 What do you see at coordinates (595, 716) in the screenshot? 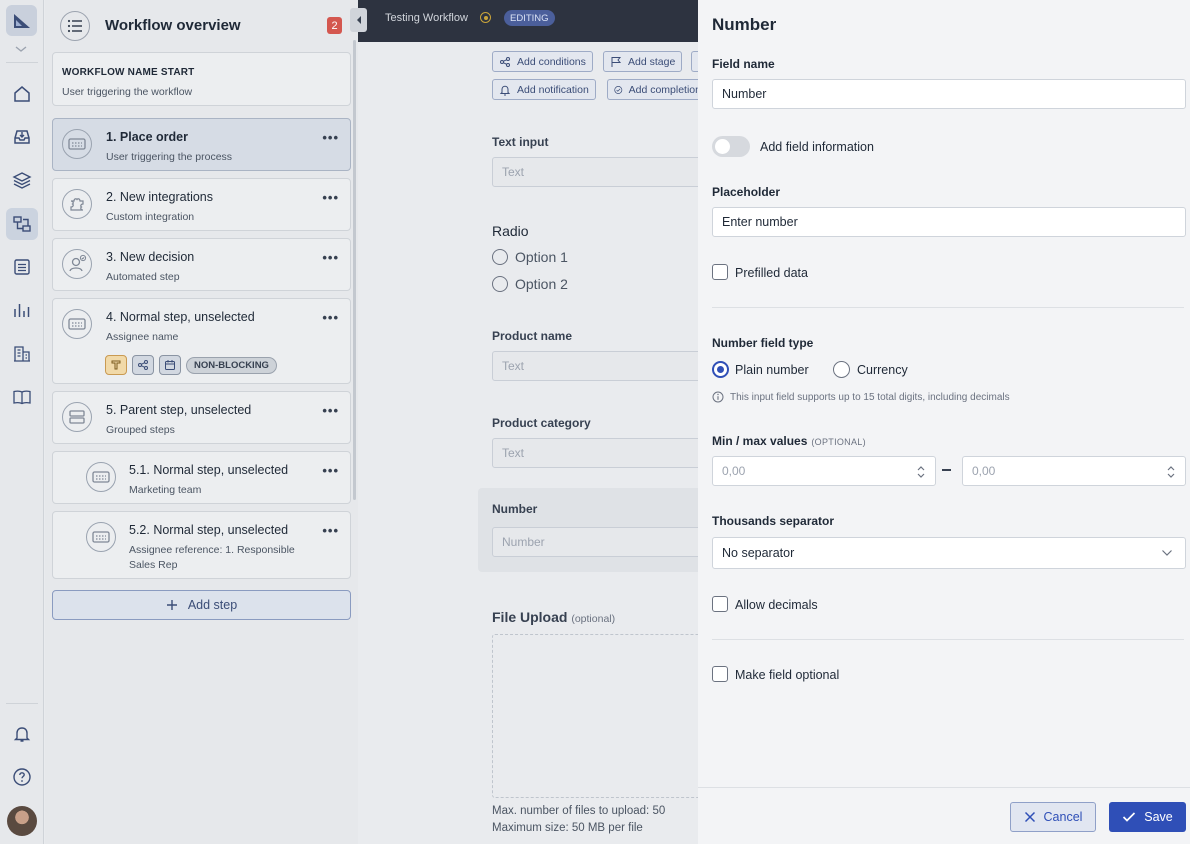
I see `file-upload-dropzone` at bounding box center [595, 716].